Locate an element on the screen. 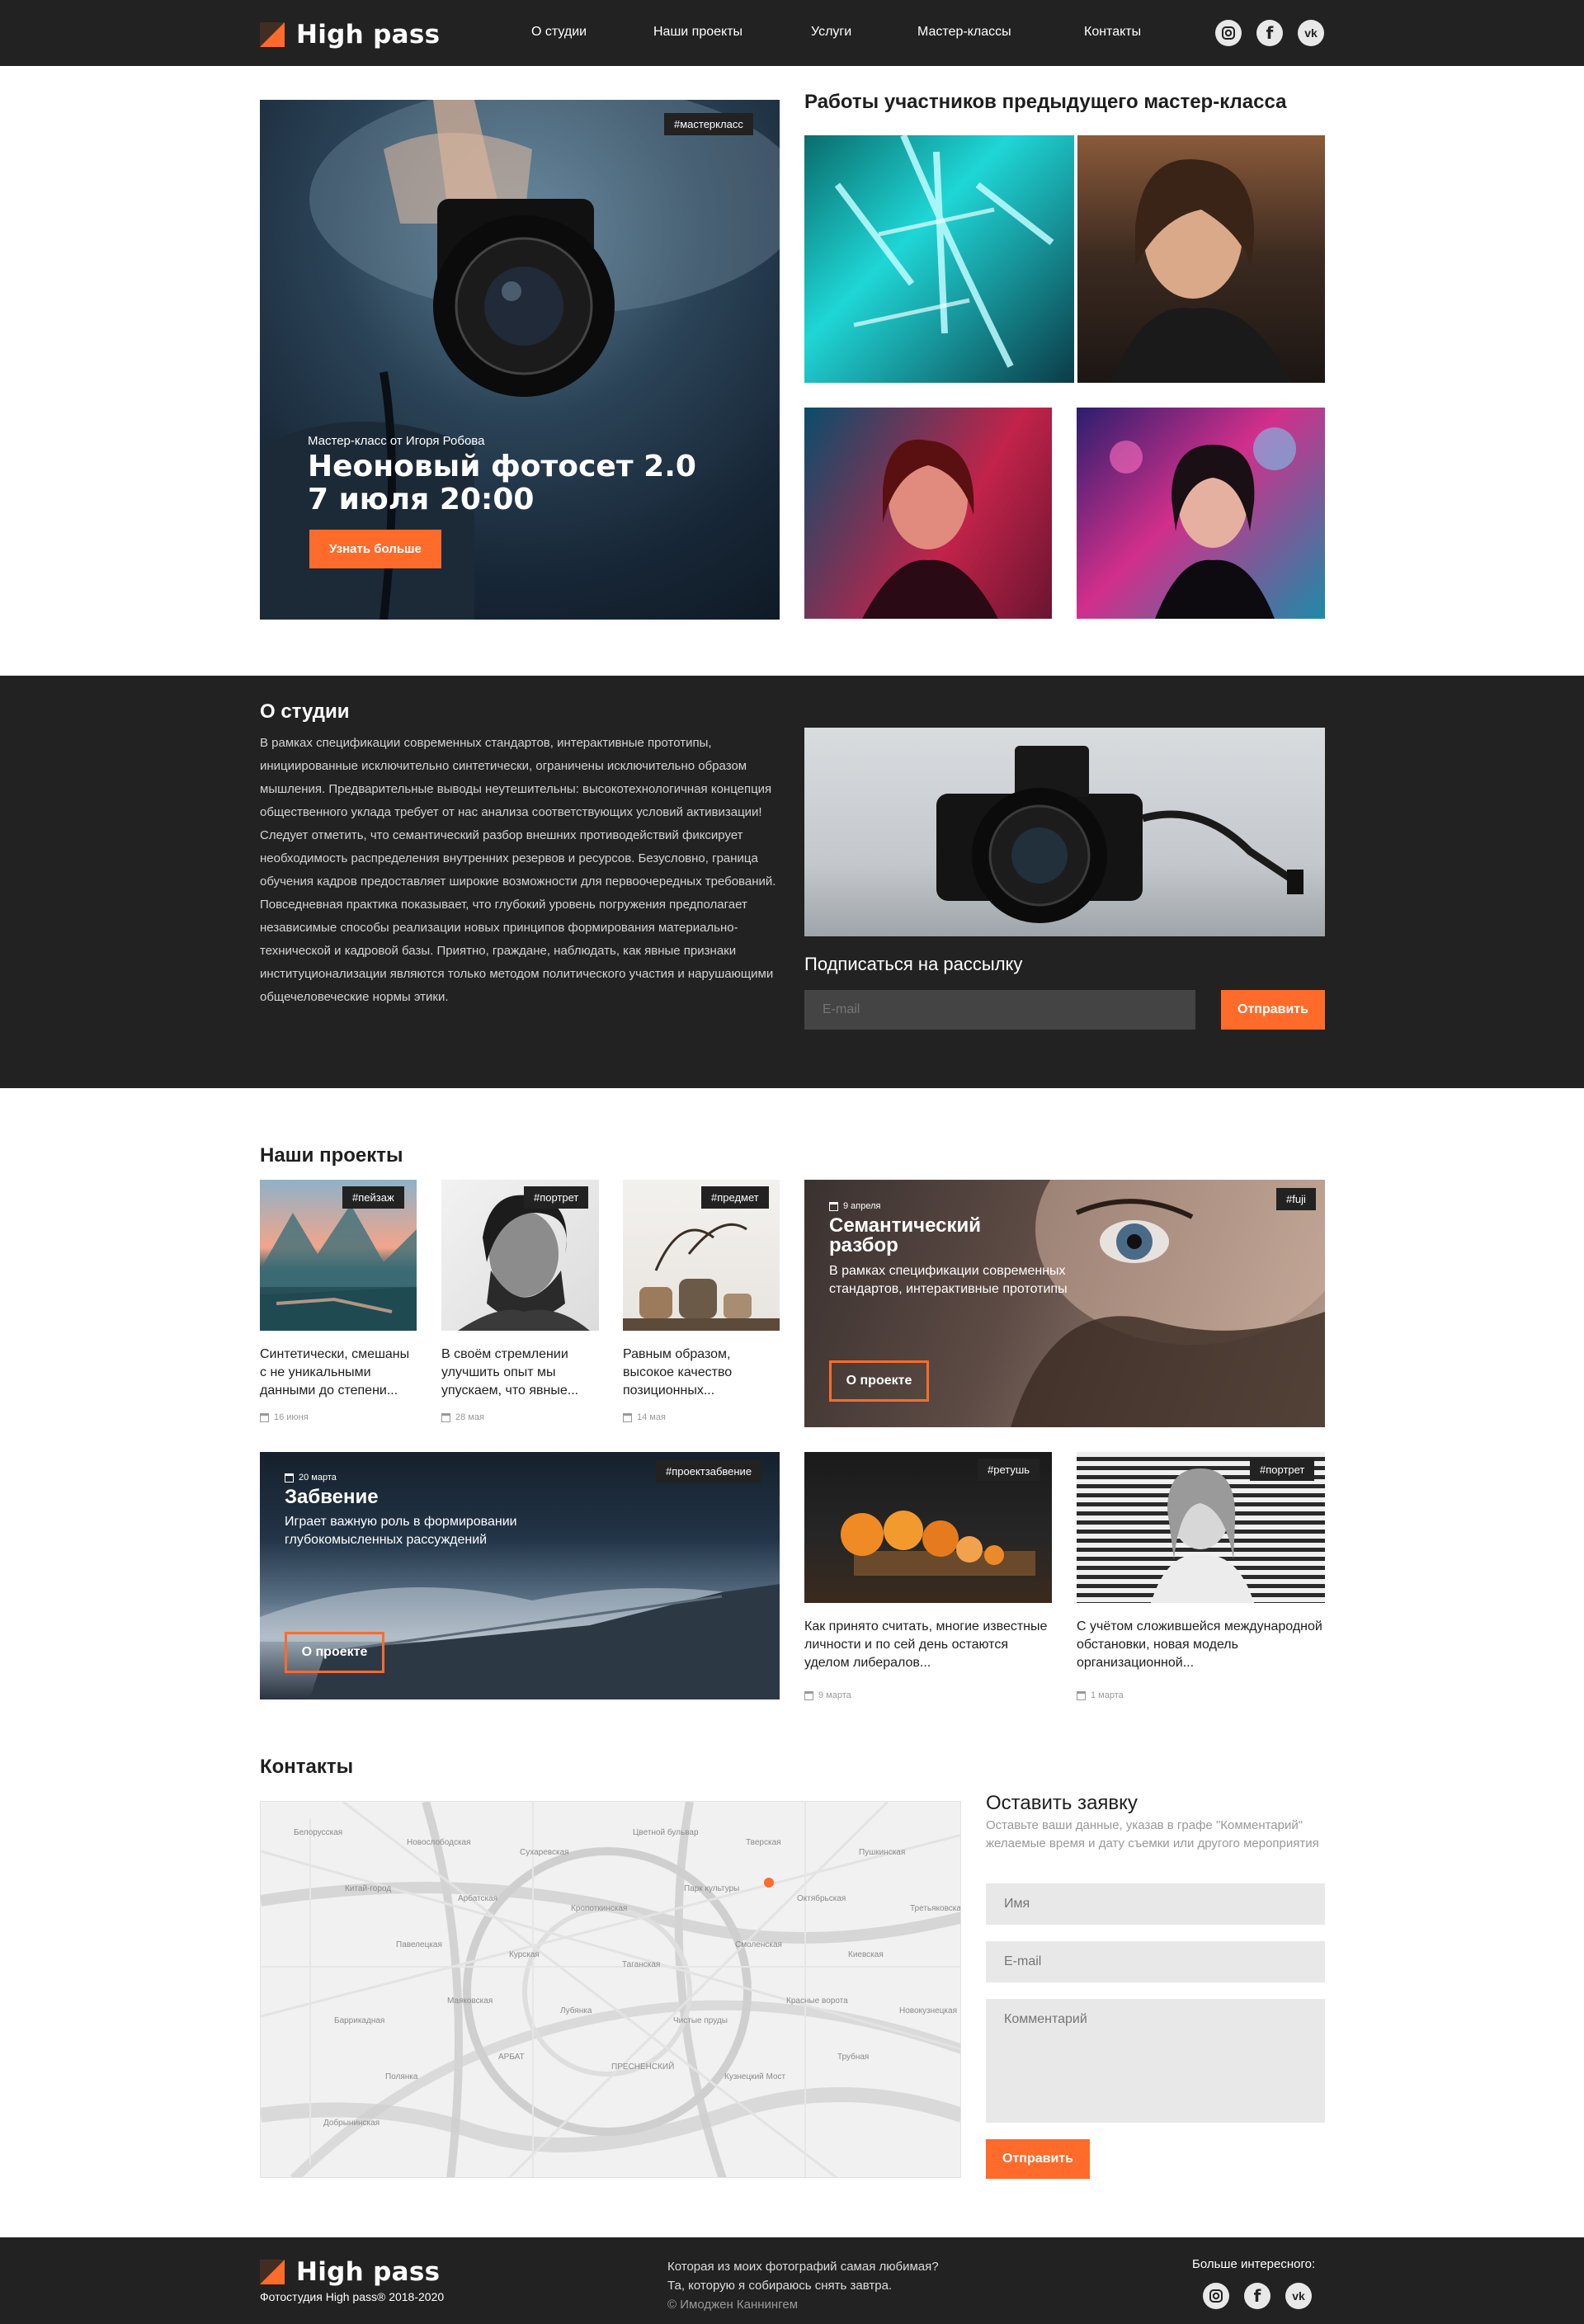  subscribe-submit-button: Отправить is located at coordinates (1273, 1010).